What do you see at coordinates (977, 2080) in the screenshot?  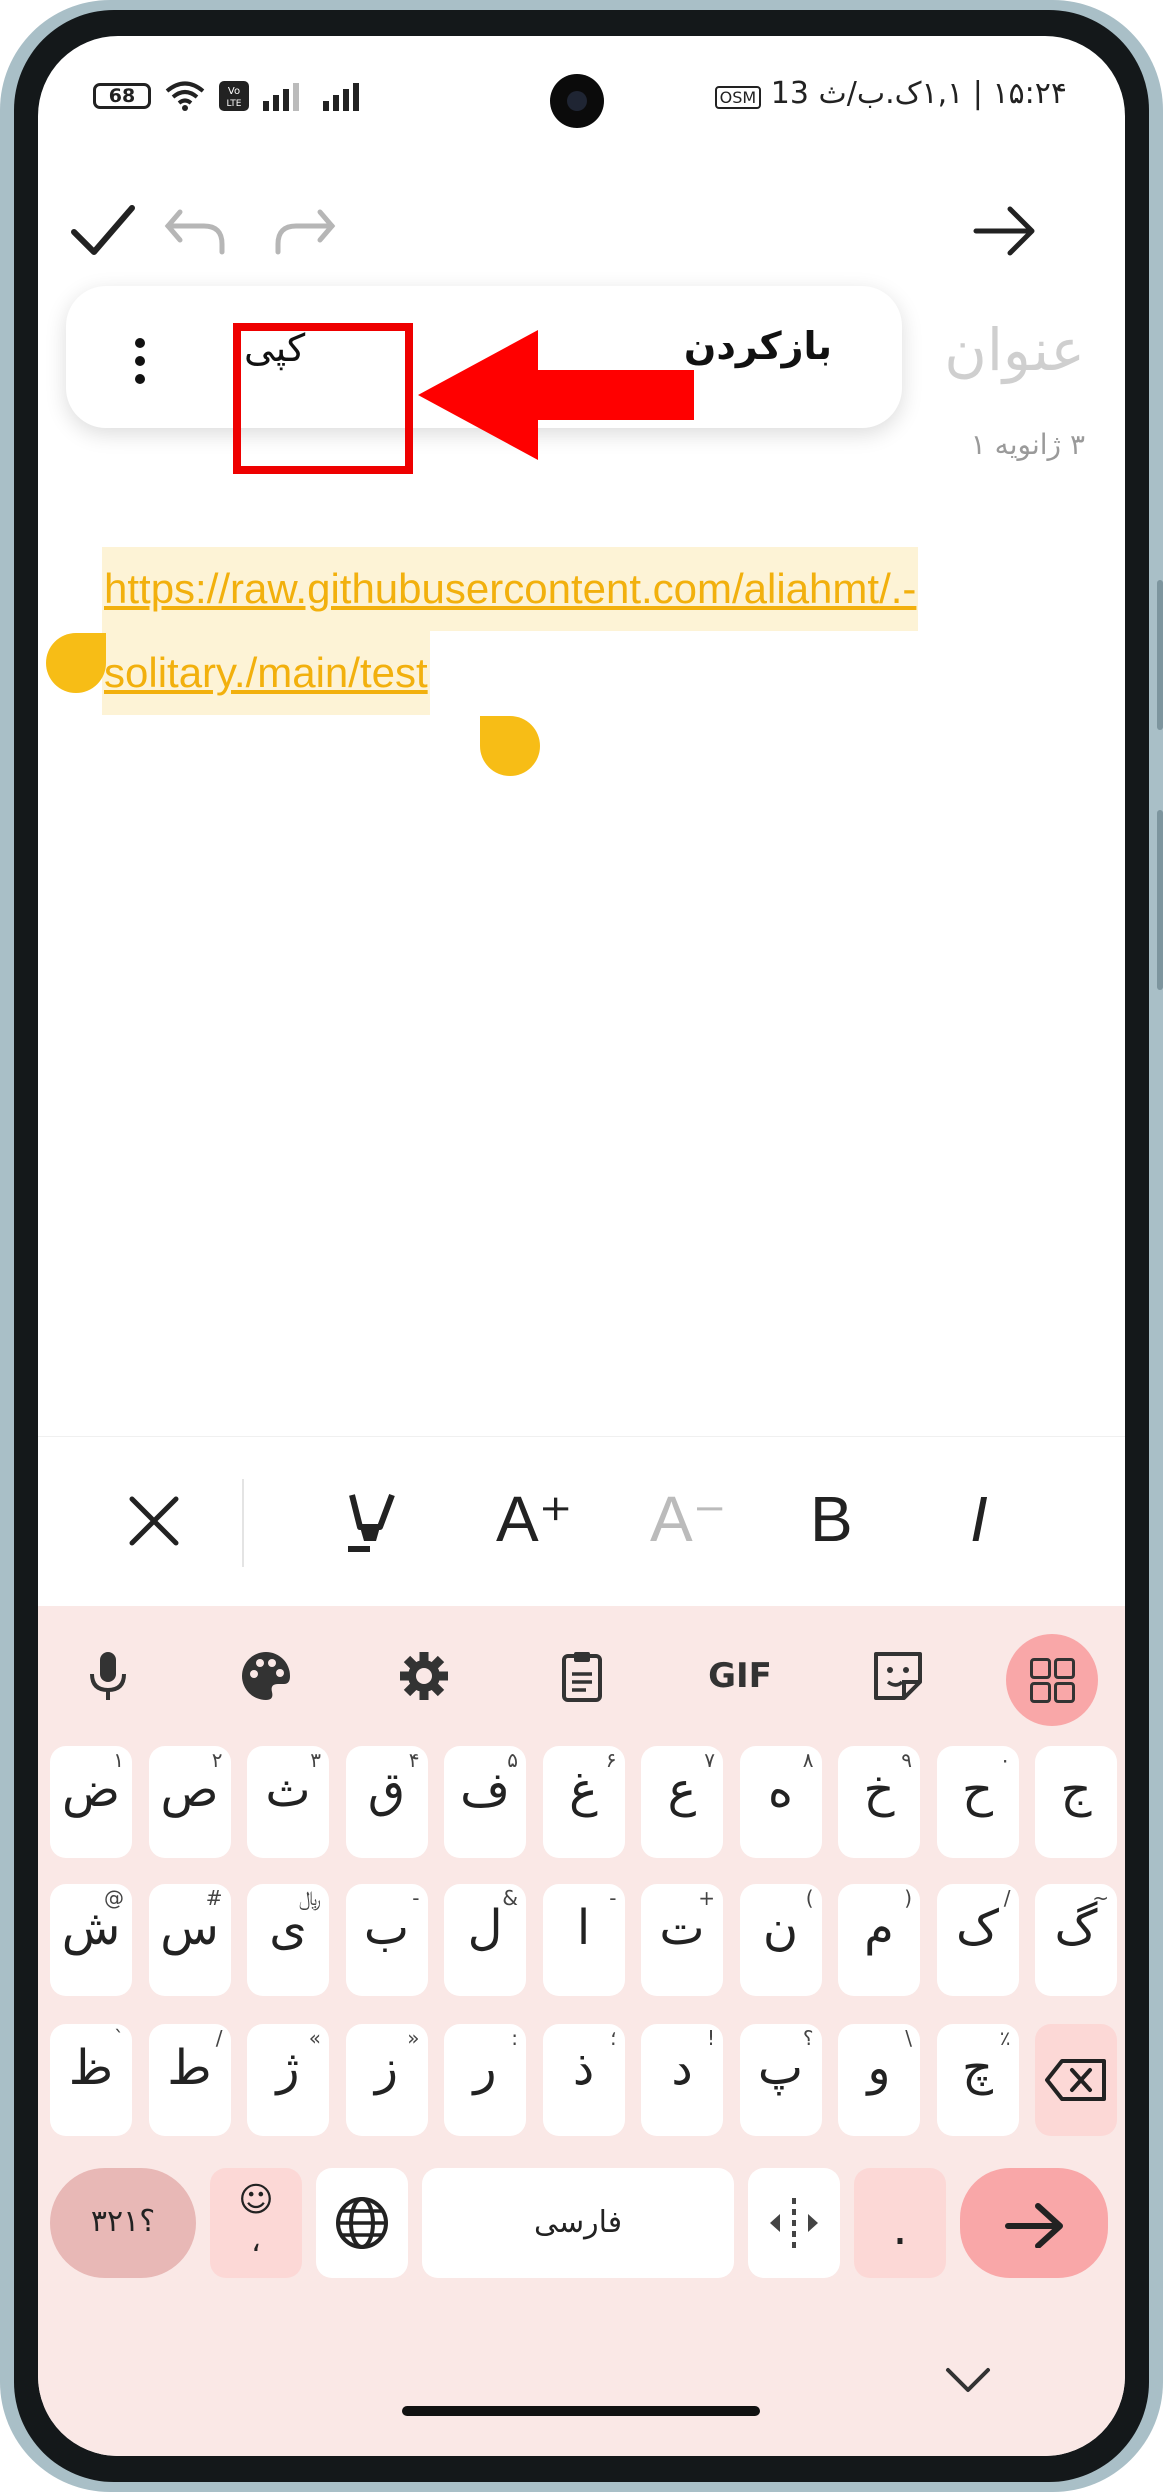 I see `key: چ ٪` at bounding box center [977, 2080].